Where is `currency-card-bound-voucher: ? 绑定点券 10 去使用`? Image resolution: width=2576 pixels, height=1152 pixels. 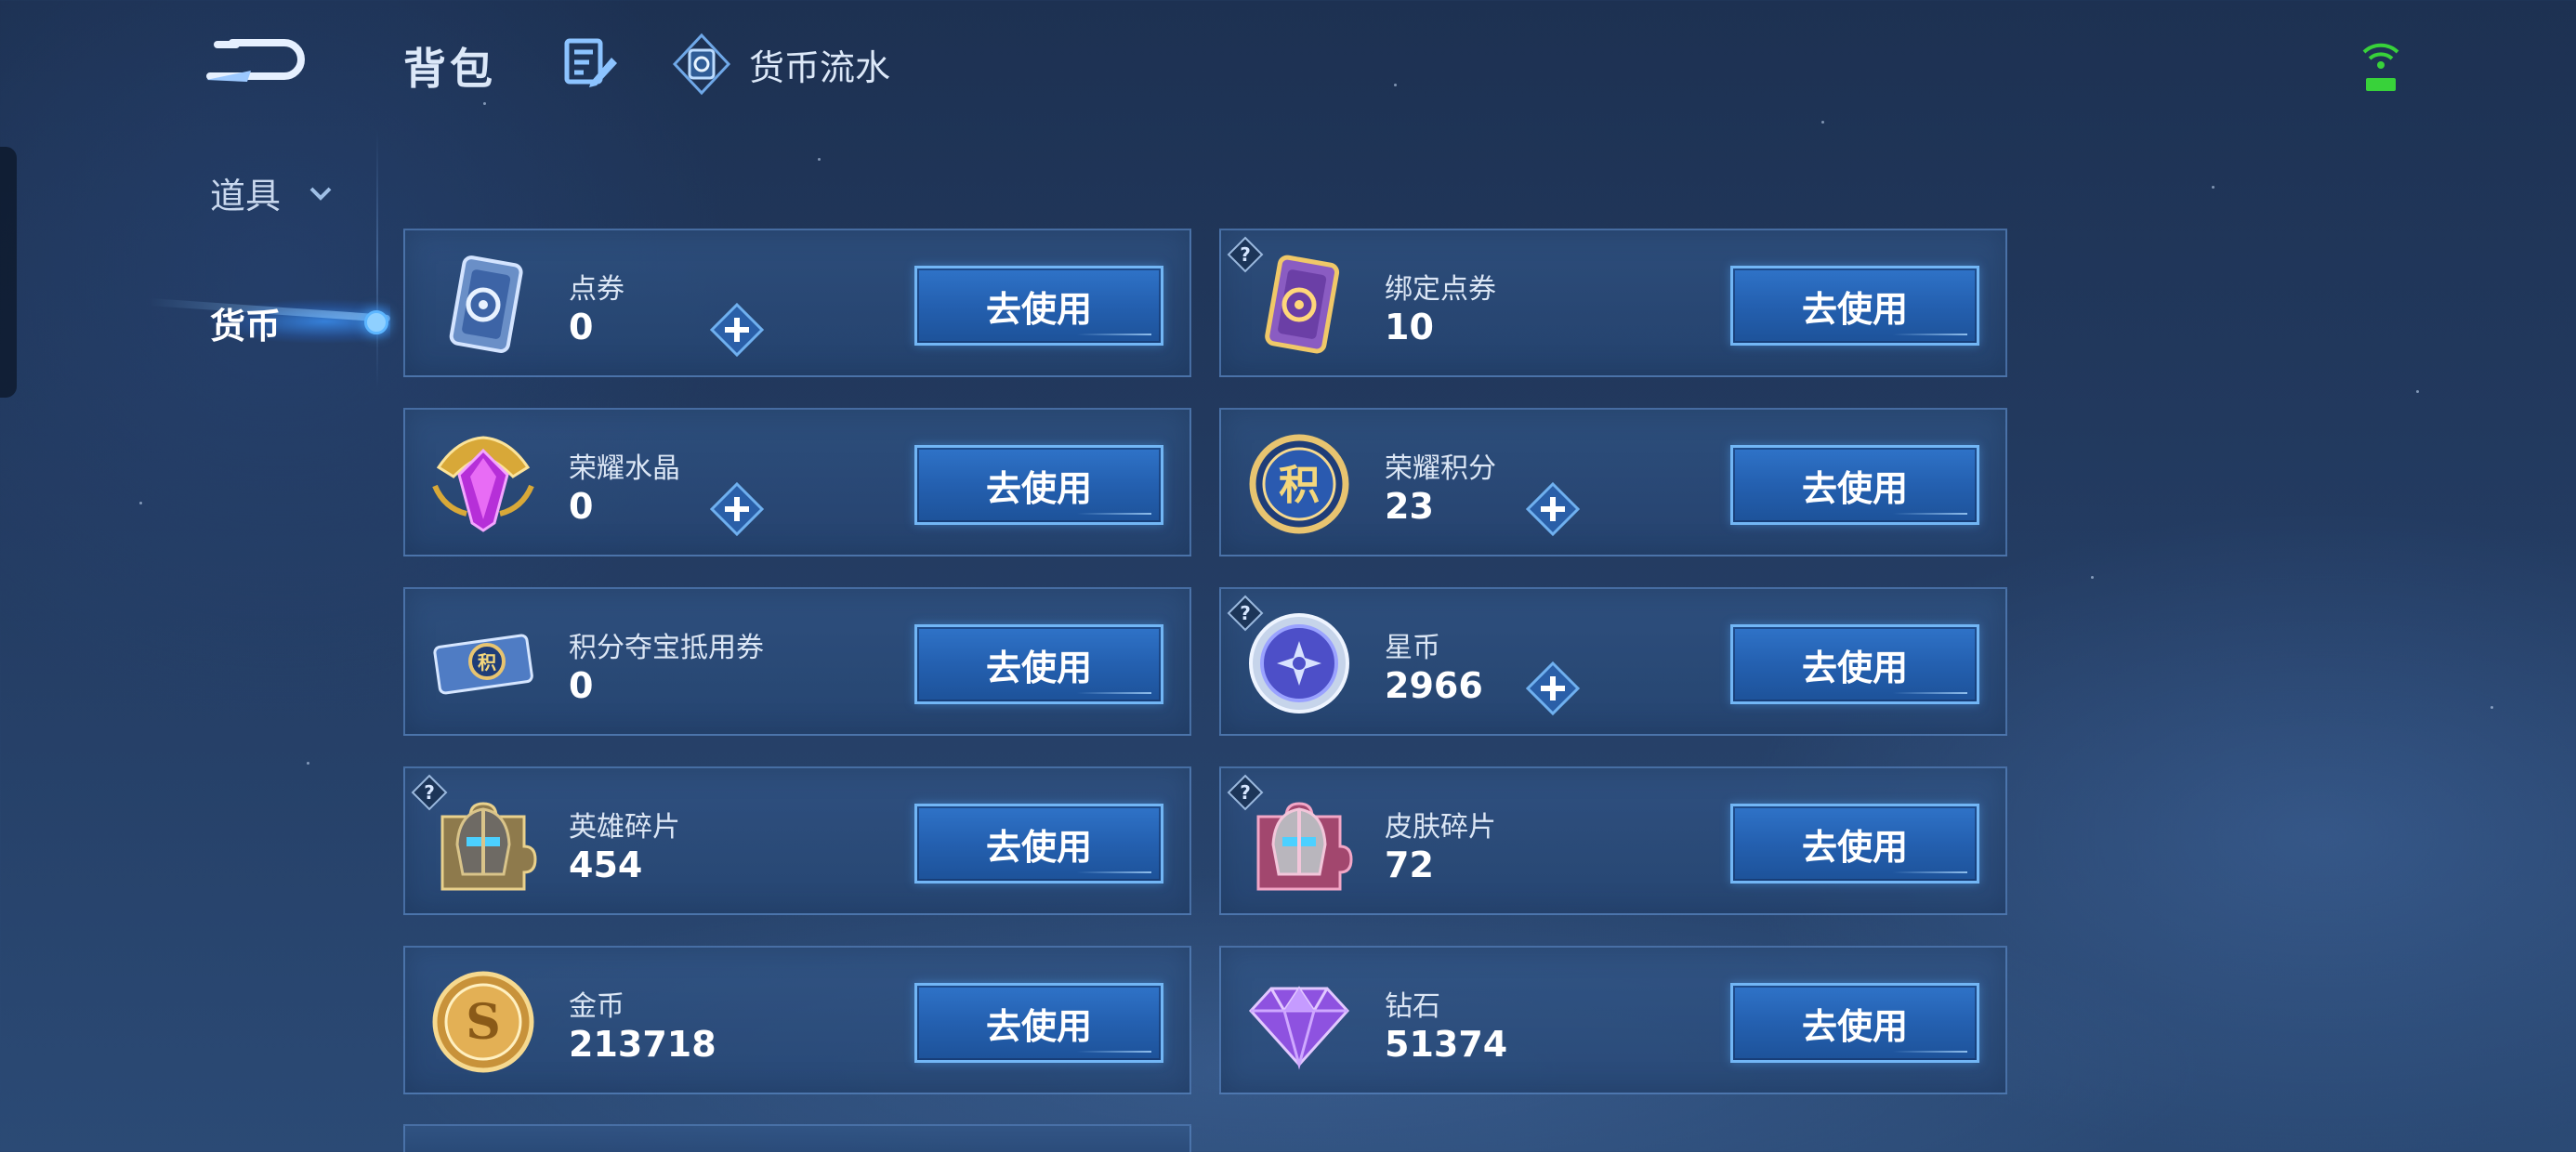
currency-card-bound-voucher: ? 绑定点券 10 去使用 is located at coordinates (1613, 303).